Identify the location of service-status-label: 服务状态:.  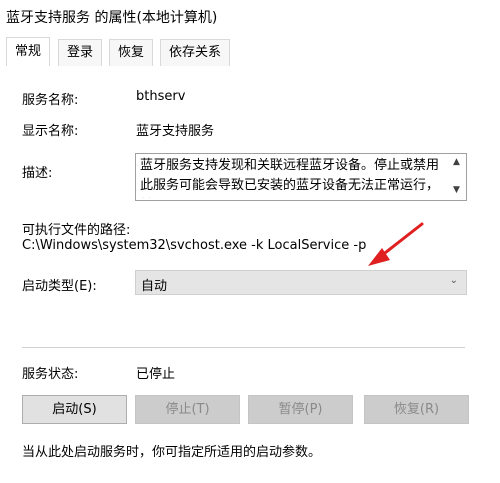
(50, 374).